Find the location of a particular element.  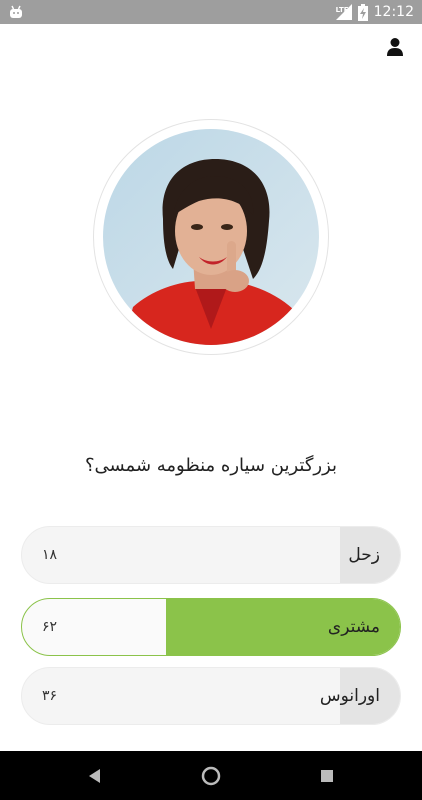

signal-icon: LTE is located at coordinates (343, 12).